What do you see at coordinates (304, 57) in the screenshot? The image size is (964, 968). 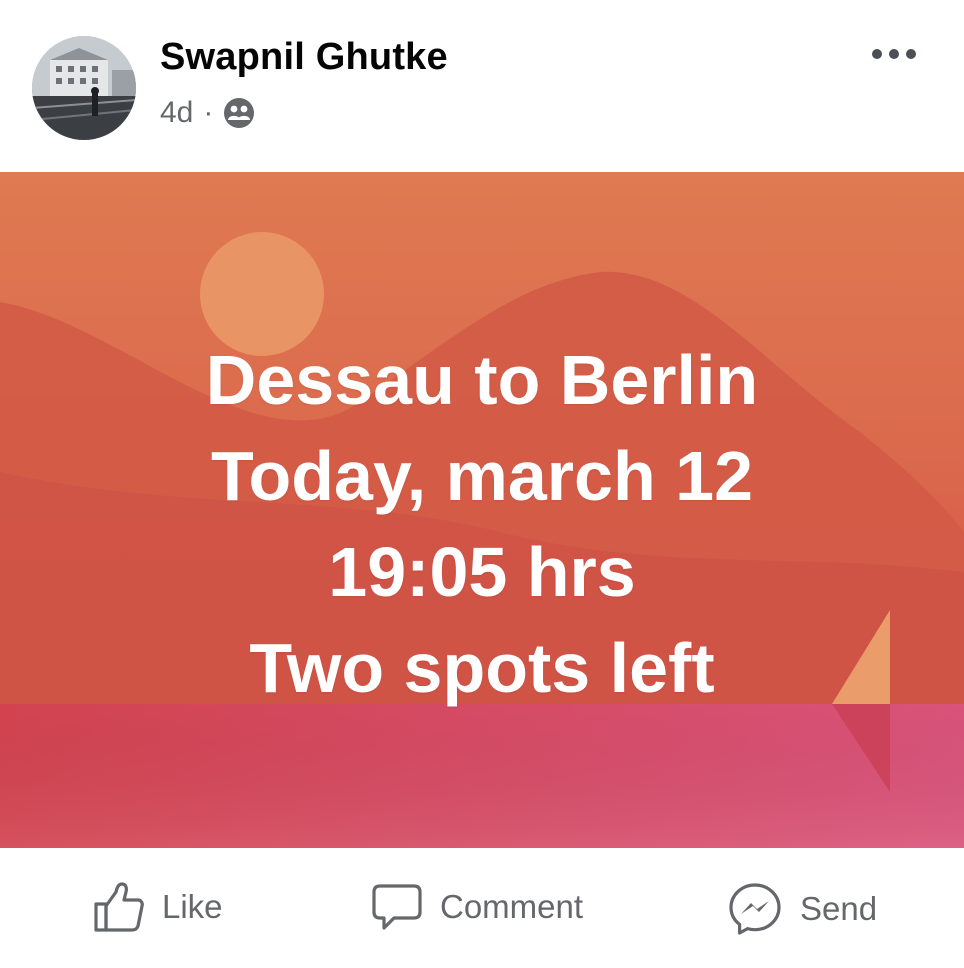 I see `author-name: Swapnil Ghutke` at bounding box center [304, 57].